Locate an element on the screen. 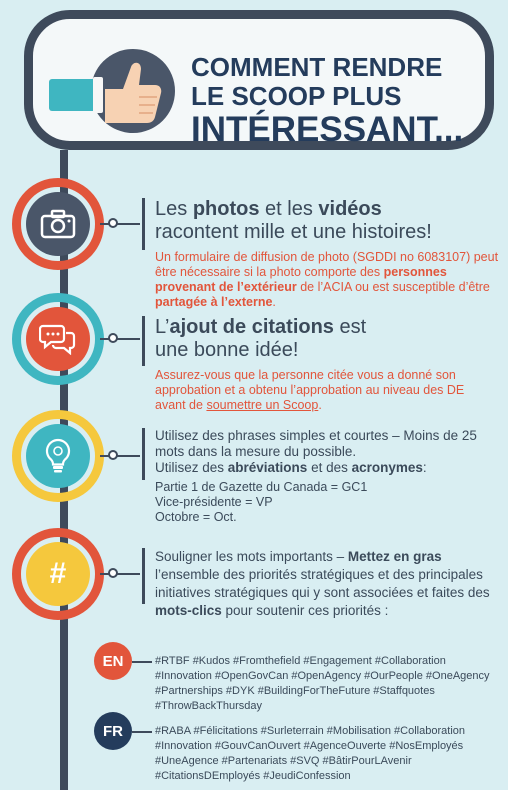 This screenshot has width=508, height=790. section-1-node is located at coordinates (58, 224).